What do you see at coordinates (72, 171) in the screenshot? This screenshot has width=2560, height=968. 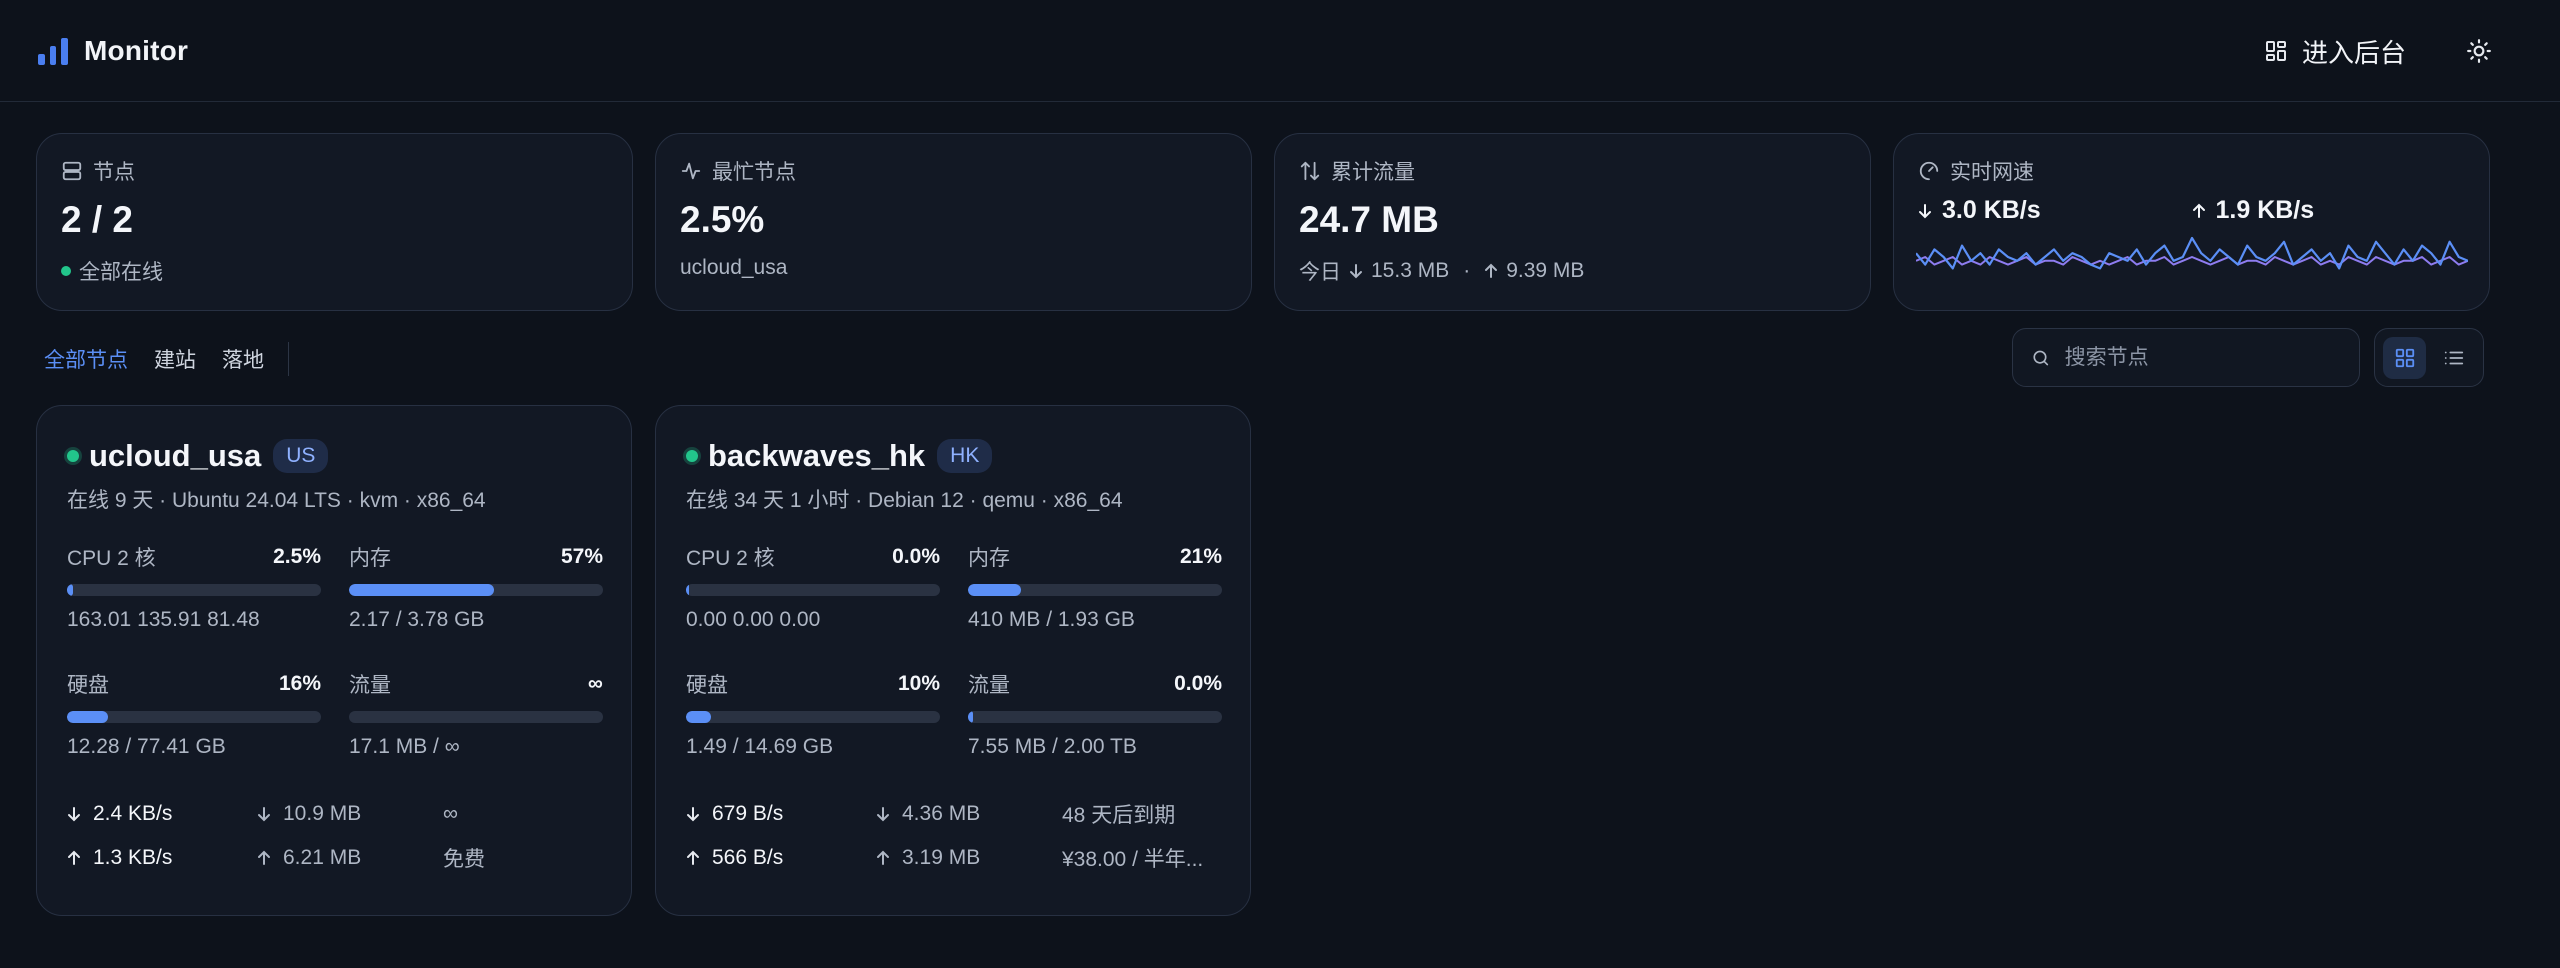 I see `server-icon` at bounding box center [72, 171].